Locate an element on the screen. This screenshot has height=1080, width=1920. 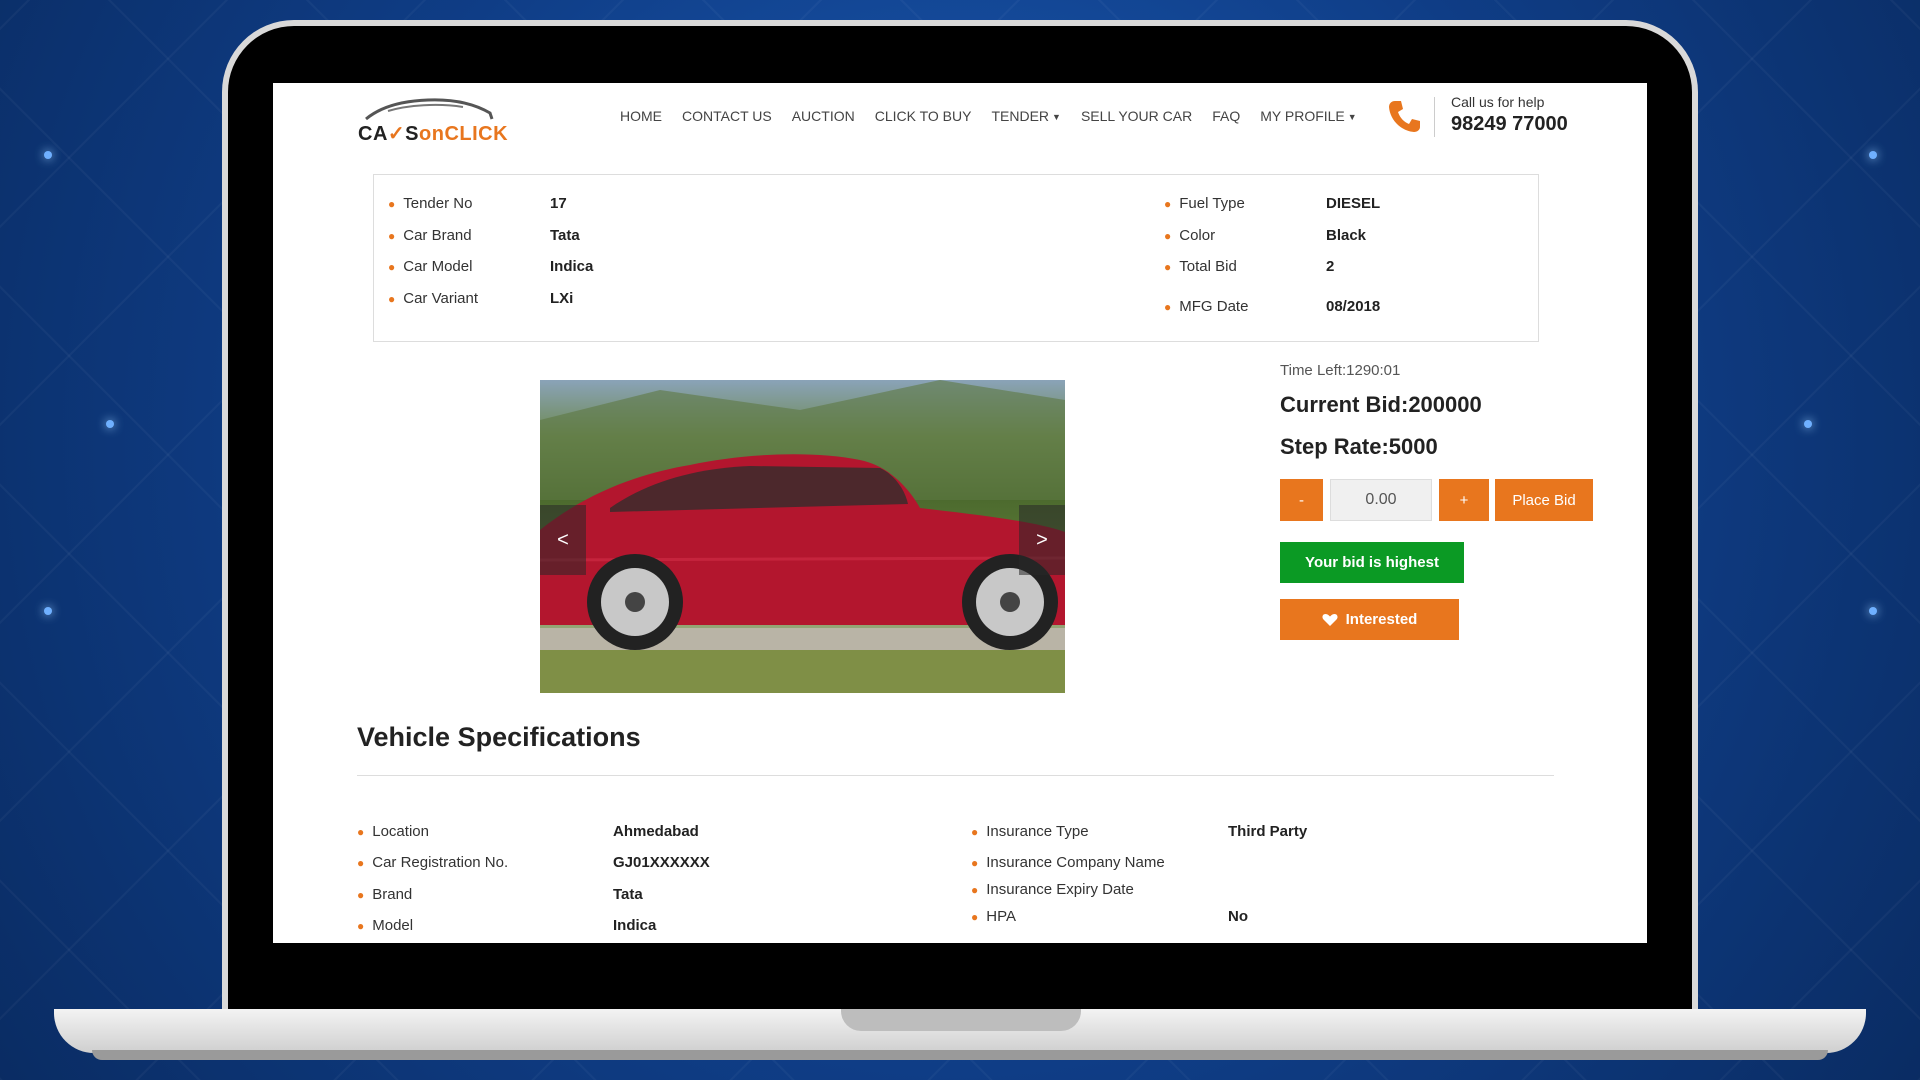
nav-item-label: MY PROFILE is located at coordinates (1302, 116).